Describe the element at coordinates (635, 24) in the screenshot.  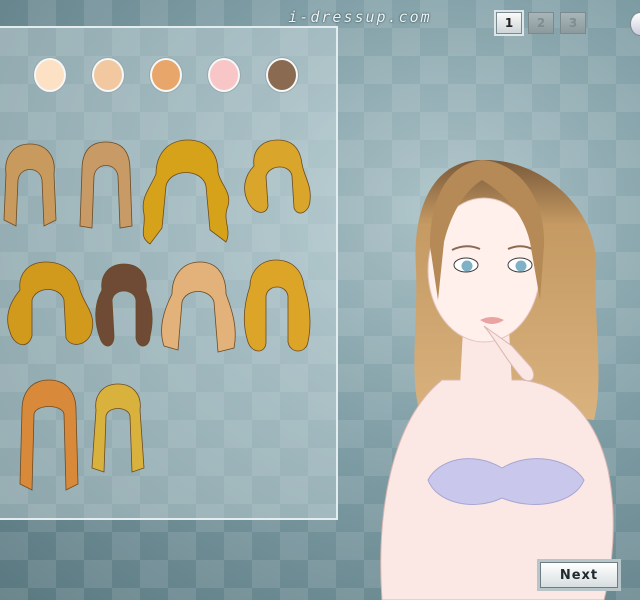
I see `edge-round-button` at that location.